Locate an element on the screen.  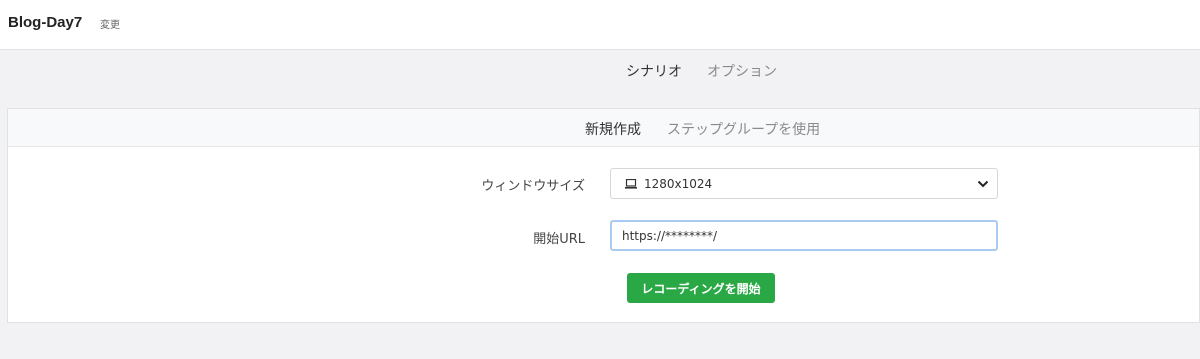
start-url-input is located at coordinates (804, 235).